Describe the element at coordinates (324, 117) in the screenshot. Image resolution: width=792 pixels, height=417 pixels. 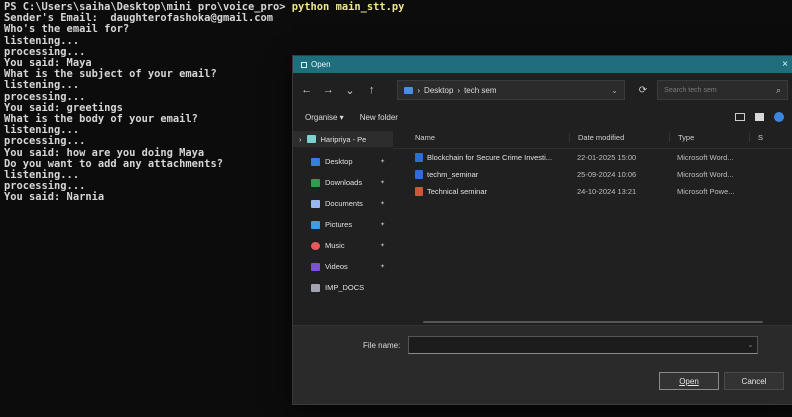
I see `organise-menu-button: Organise ▾` at that location.